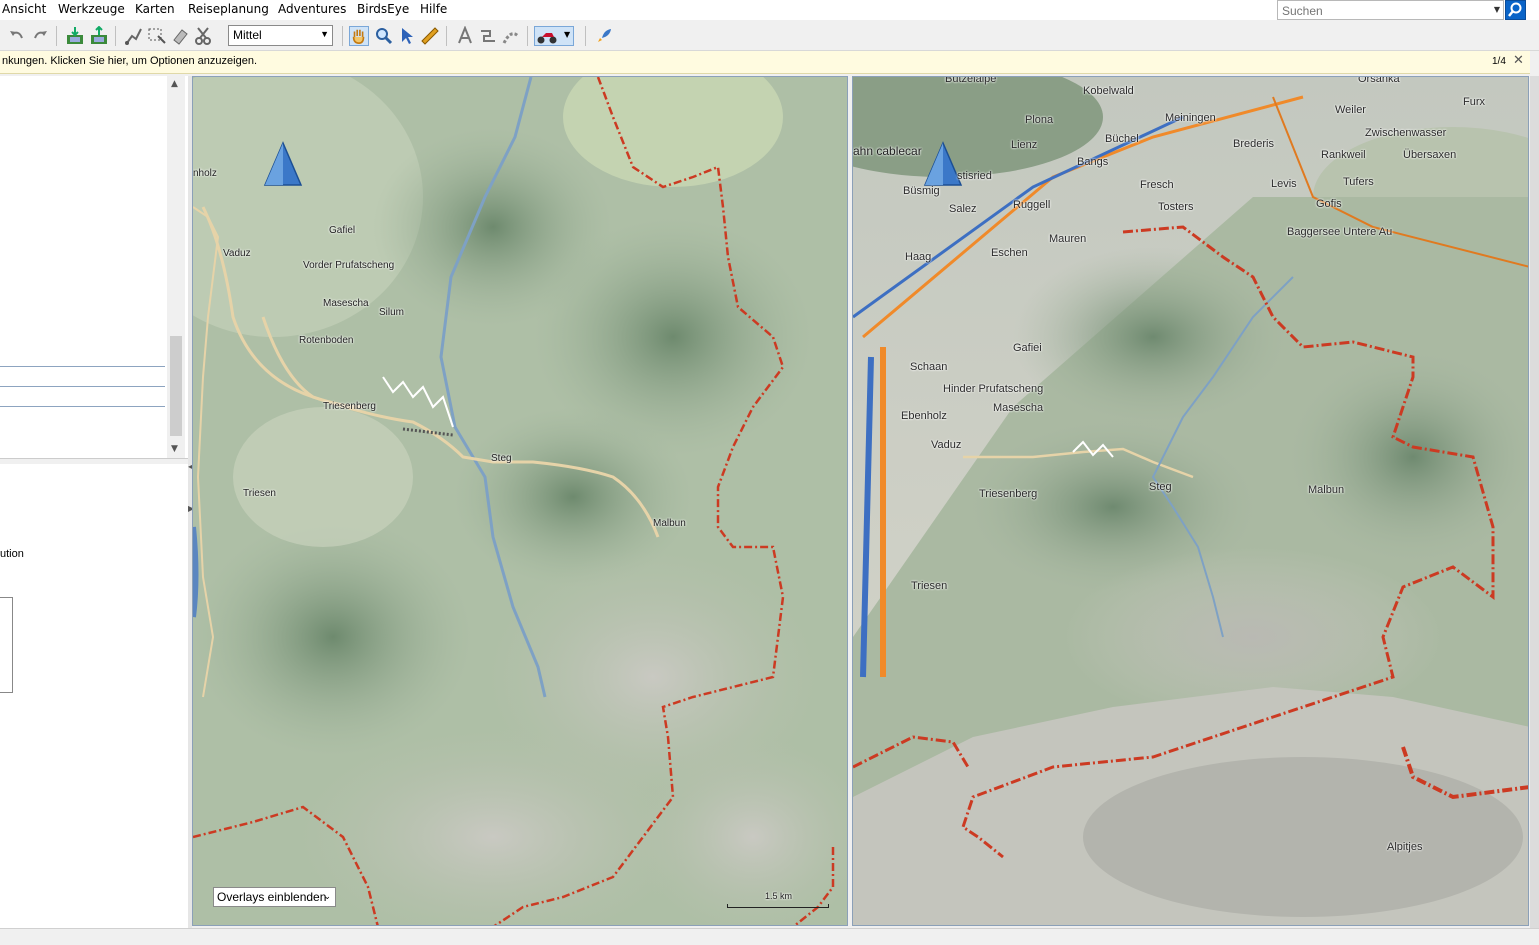 The height and width of the screenshot is (945, 1539). I want to click on search-button, so click(1515, 10).